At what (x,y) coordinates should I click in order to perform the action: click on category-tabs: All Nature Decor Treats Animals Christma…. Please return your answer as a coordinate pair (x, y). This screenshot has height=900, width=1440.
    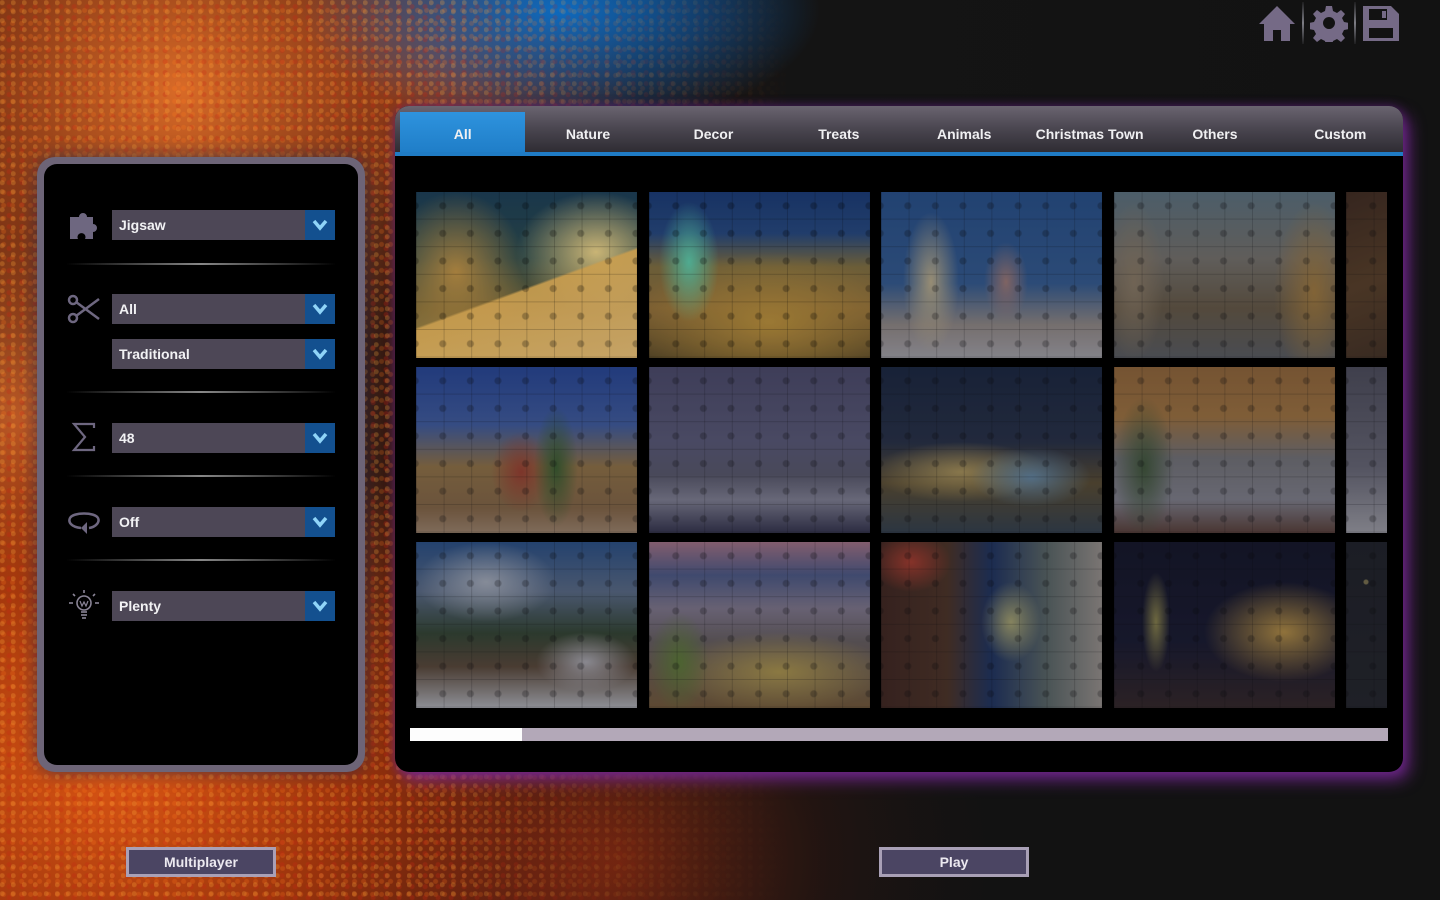
    Looking at the image, I should click on (899, 131).